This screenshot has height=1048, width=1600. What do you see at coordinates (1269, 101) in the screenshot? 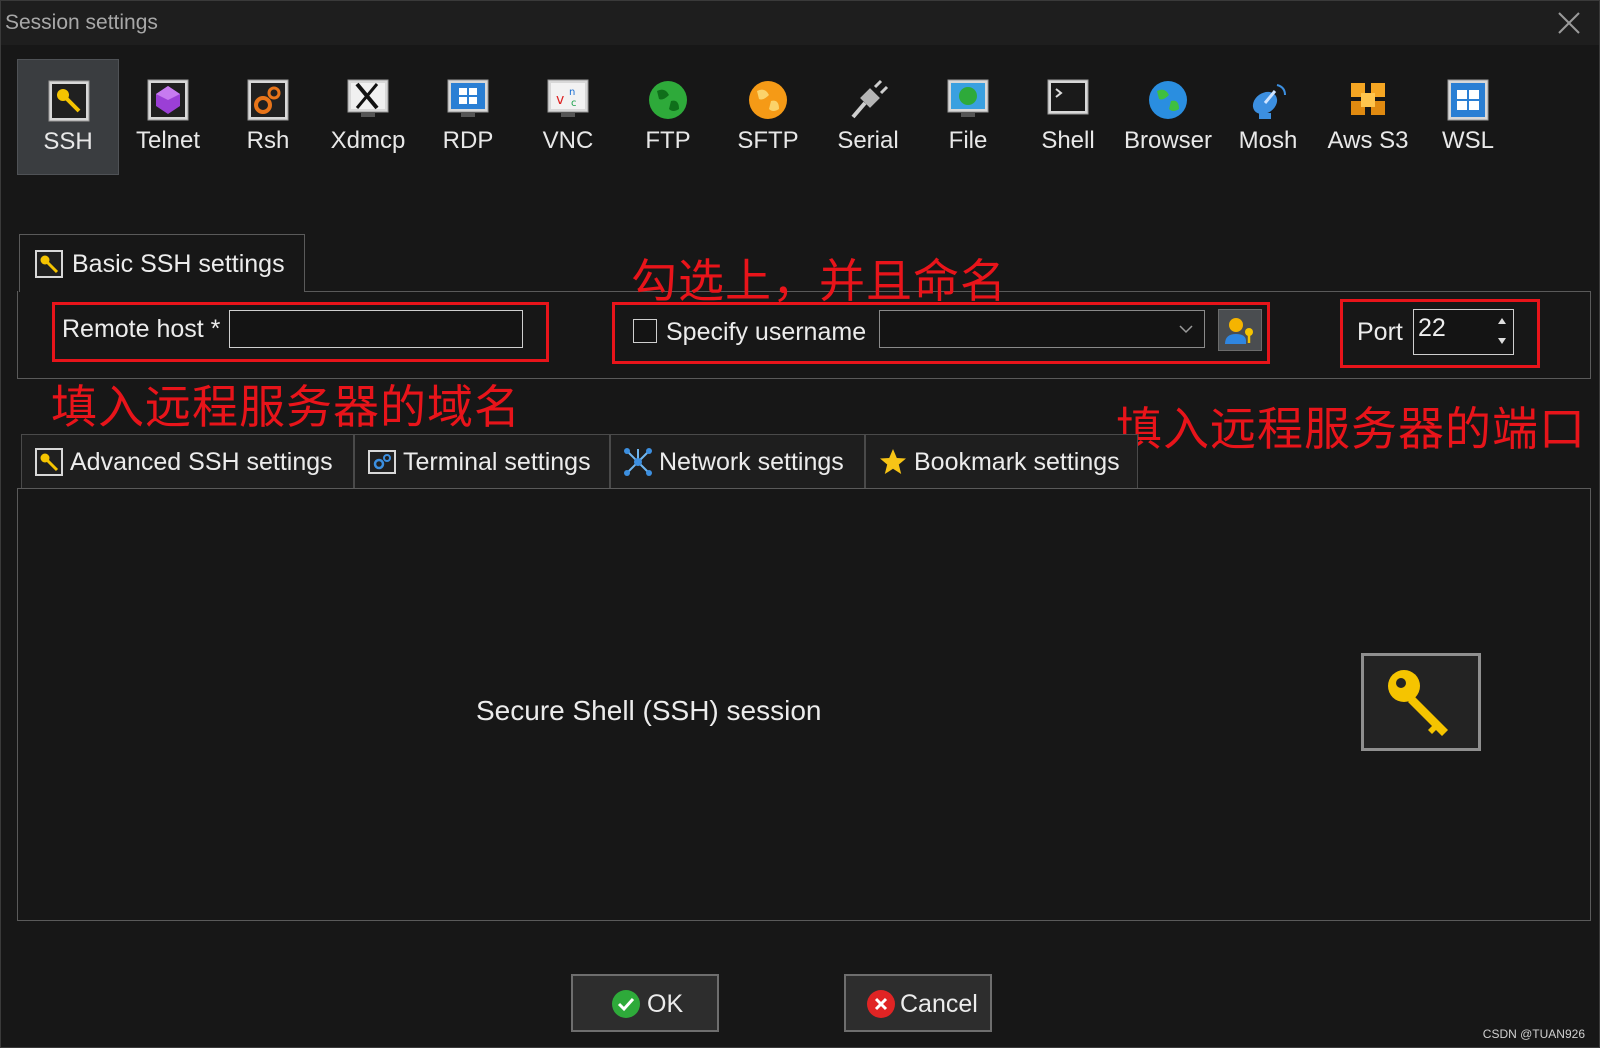
I see `mosh-satellite-icon` at bounding box center [1269, 101].